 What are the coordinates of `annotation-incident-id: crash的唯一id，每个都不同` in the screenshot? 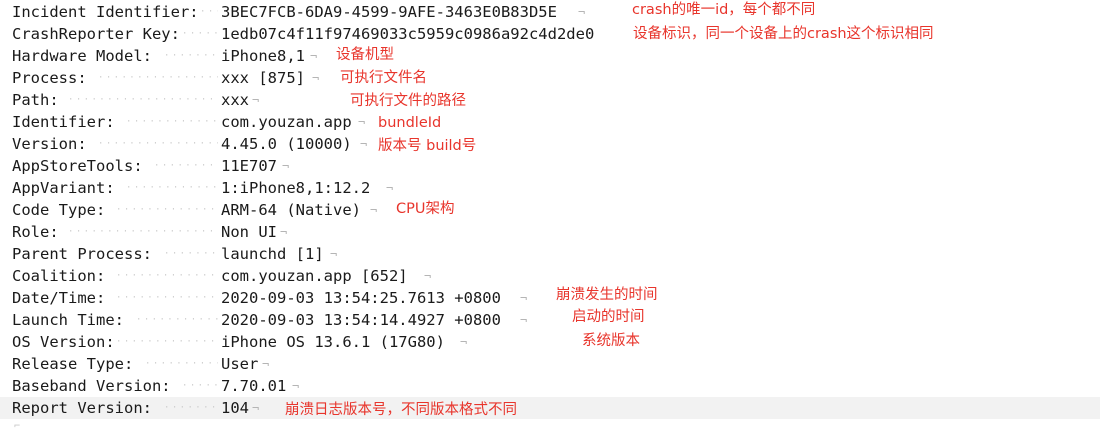 It's located at (724, 10).